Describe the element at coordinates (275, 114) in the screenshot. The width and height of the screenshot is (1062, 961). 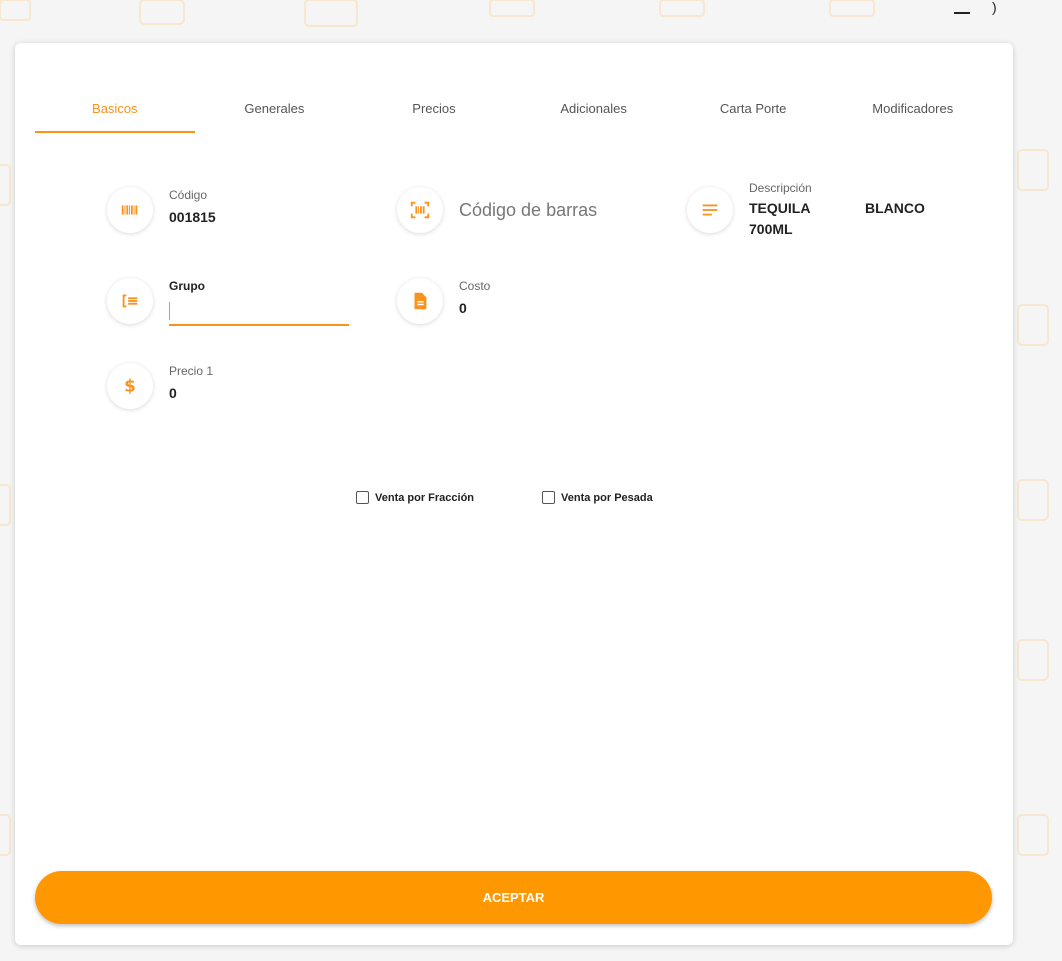
I see `tab-generales: Generales` at that location.